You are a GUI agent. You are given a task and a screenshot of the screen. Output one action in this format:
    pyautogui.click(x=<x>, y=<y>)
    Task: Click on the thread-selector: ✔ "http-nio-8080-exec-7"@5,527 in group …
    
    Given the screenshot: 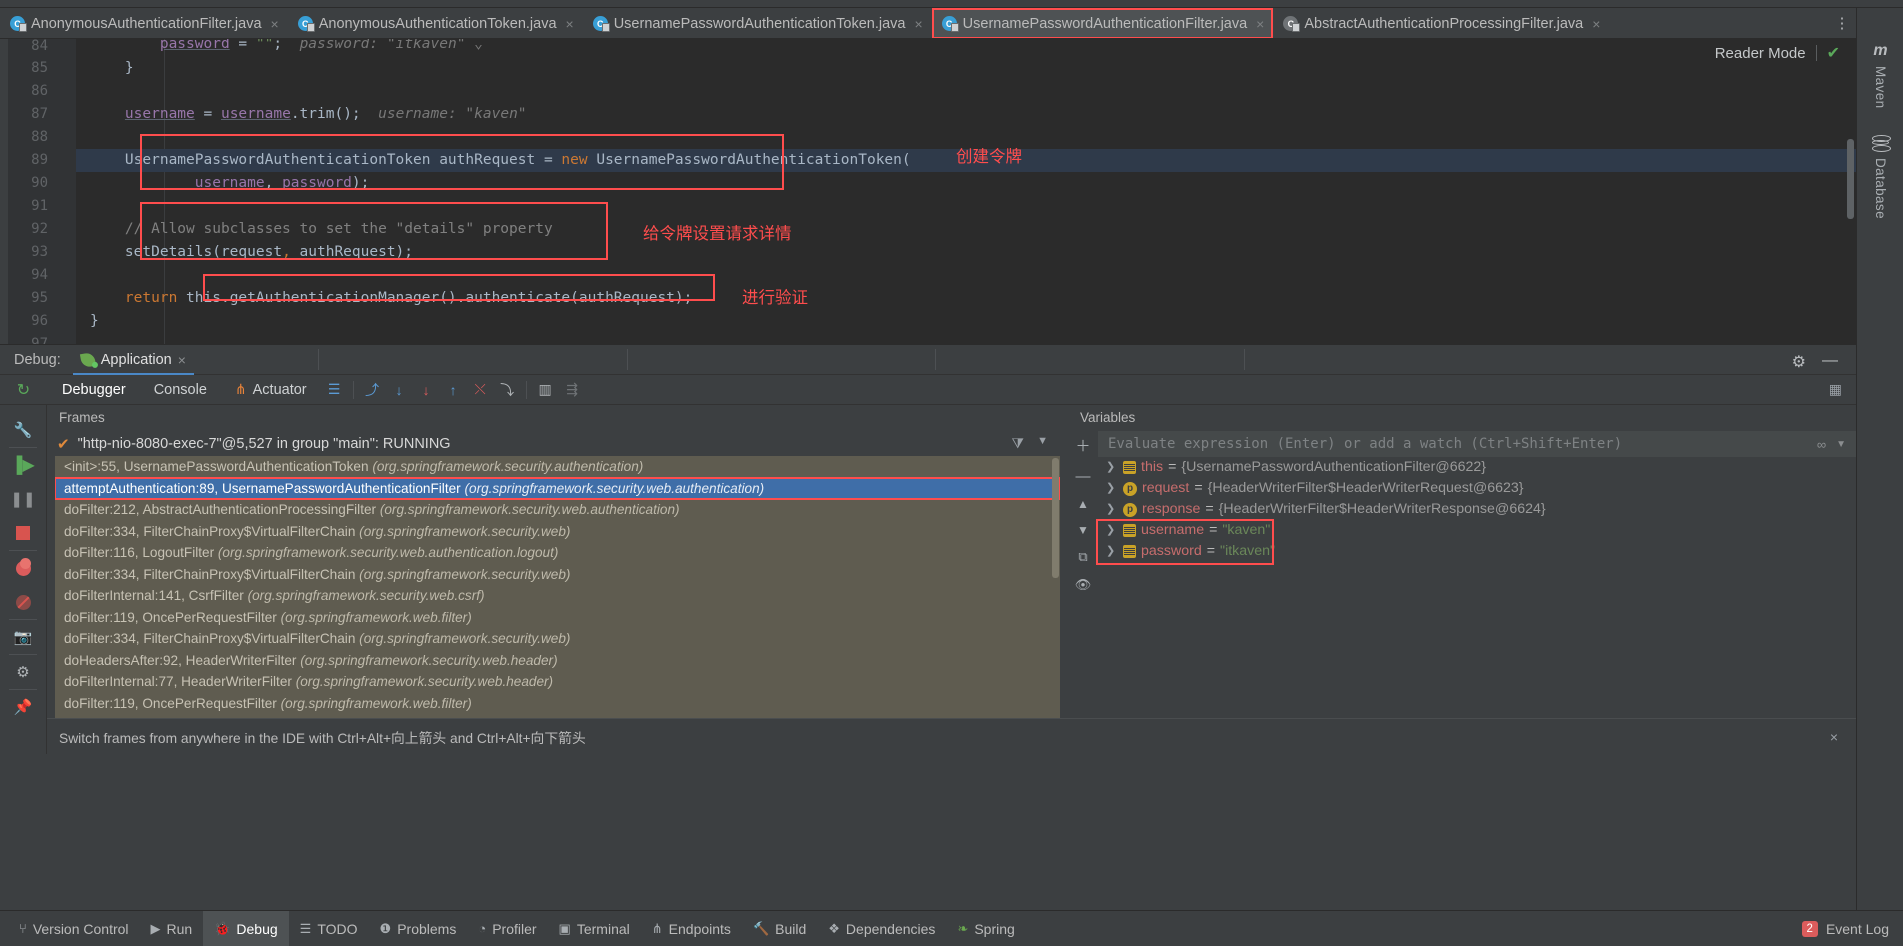 What is the action you would take?
    pyautogui.click(x=557, y=443)
    